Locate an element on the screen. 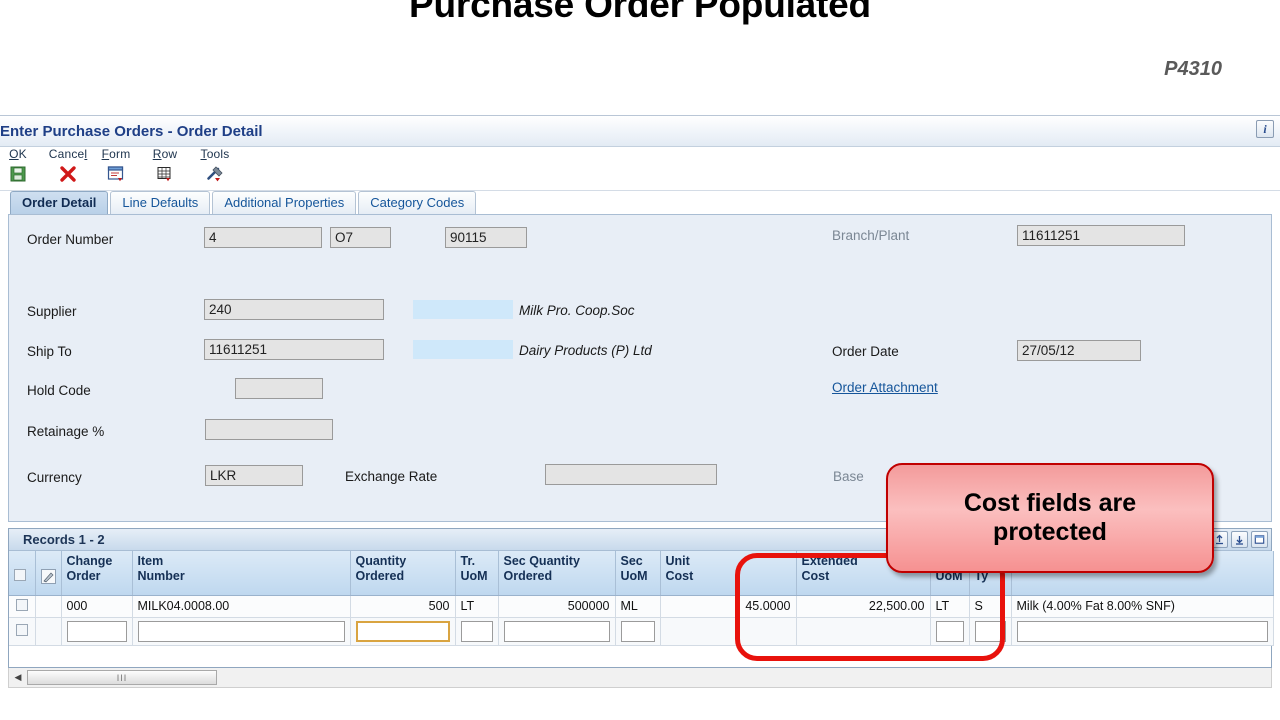  toolbar-label-tools: Tools is located at coordinates (215, 154).